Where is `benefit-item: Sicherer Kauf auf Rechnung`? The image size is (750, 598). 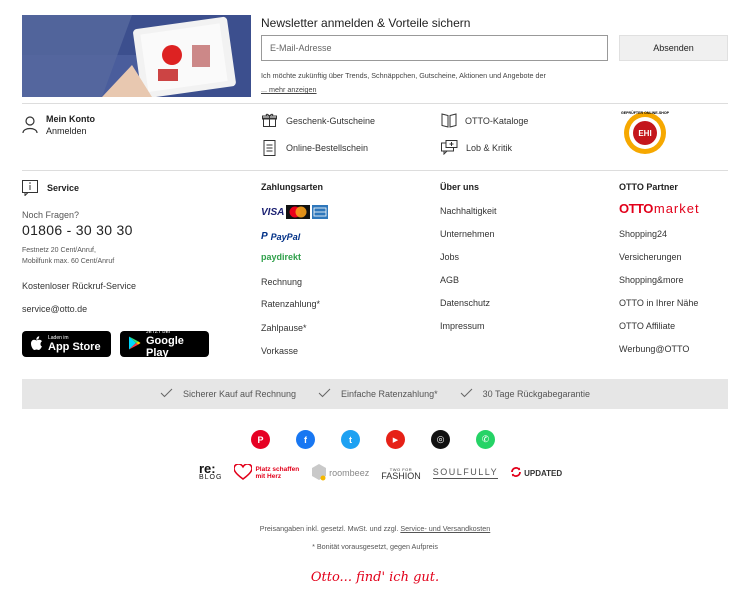 benefit-item: Sicherer Kauf auf Rechnung is located at coordinates (228, 394).